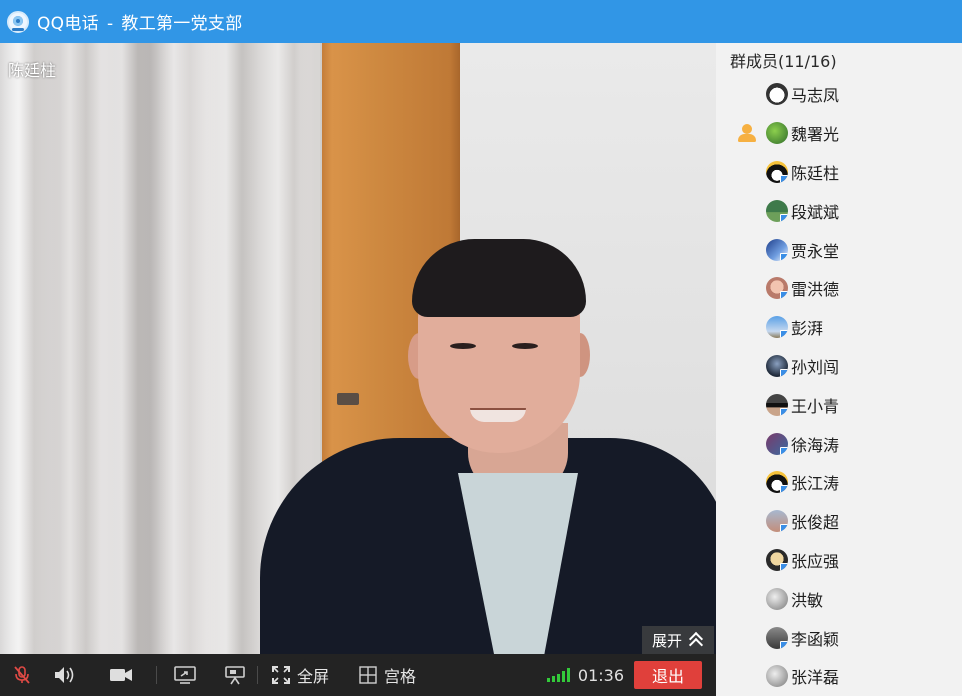 The height and width of the screenshot is (696, 962). I want to click on member-name: 贾永堂, so click(815, 251).